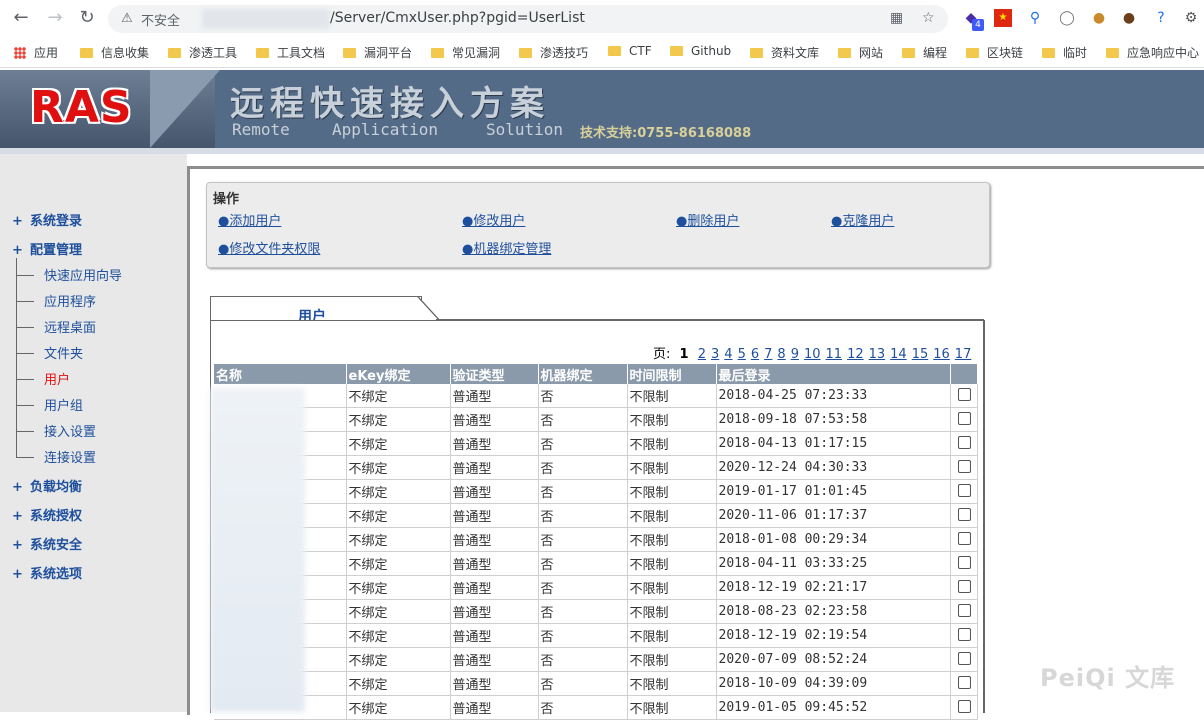  I want to click on pin-icon: ⚲, so click(1035, 18).